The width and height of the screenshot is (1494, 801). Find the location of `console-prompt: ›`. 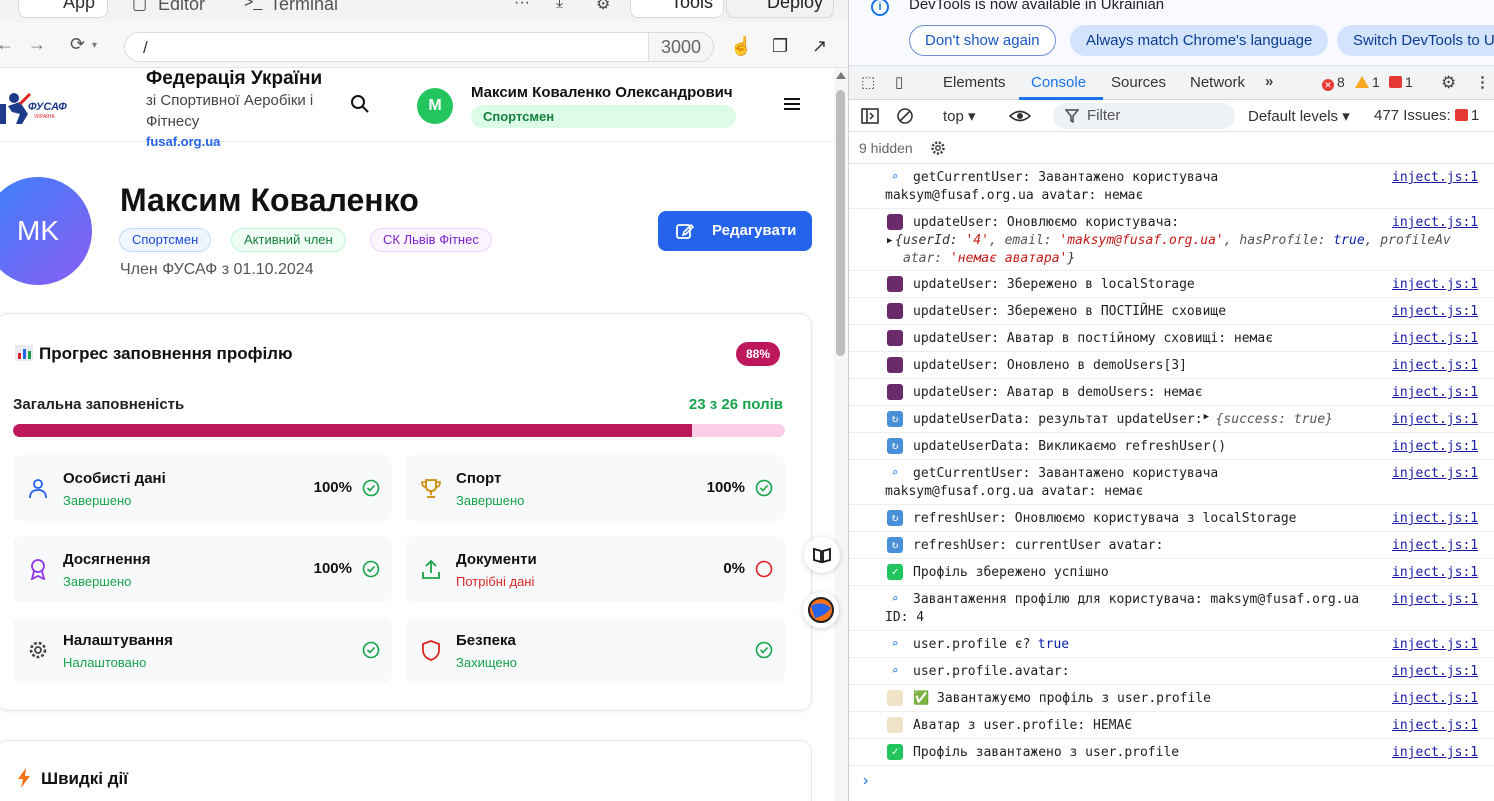

console-prompt: › is located at coordinates (865, 781).